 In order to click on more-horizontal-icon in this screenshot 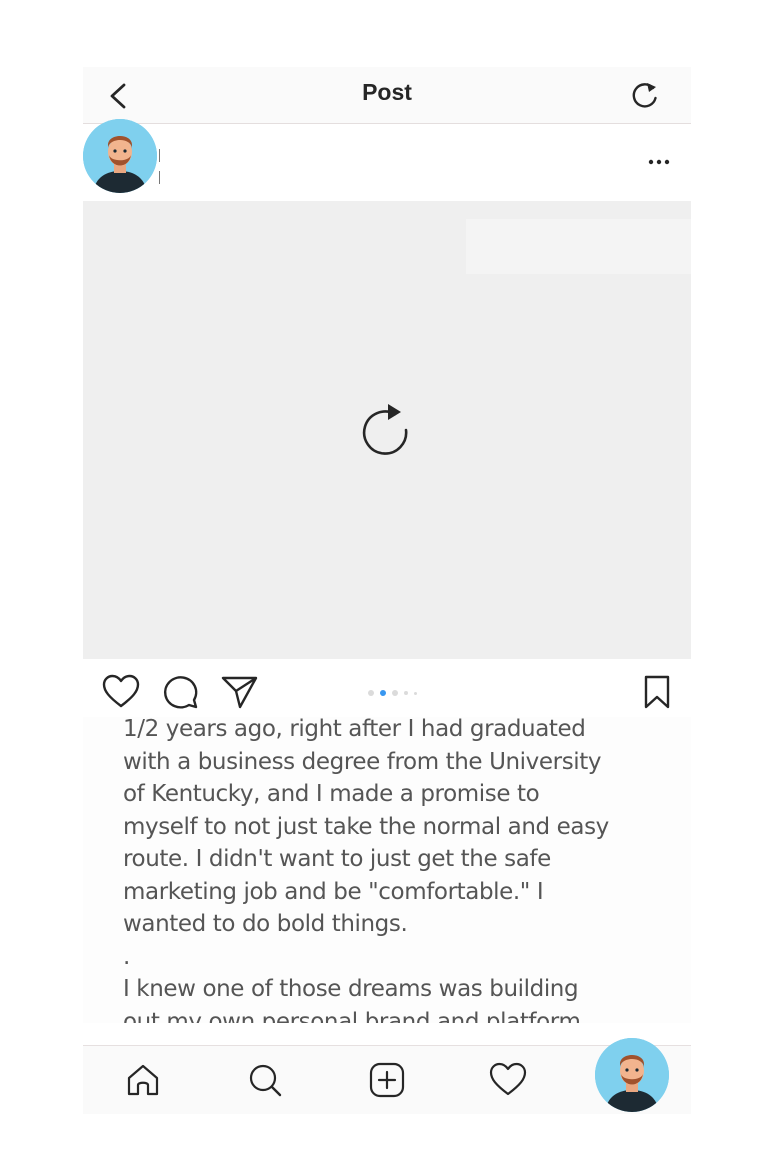, I will do `click(659, 162)`.